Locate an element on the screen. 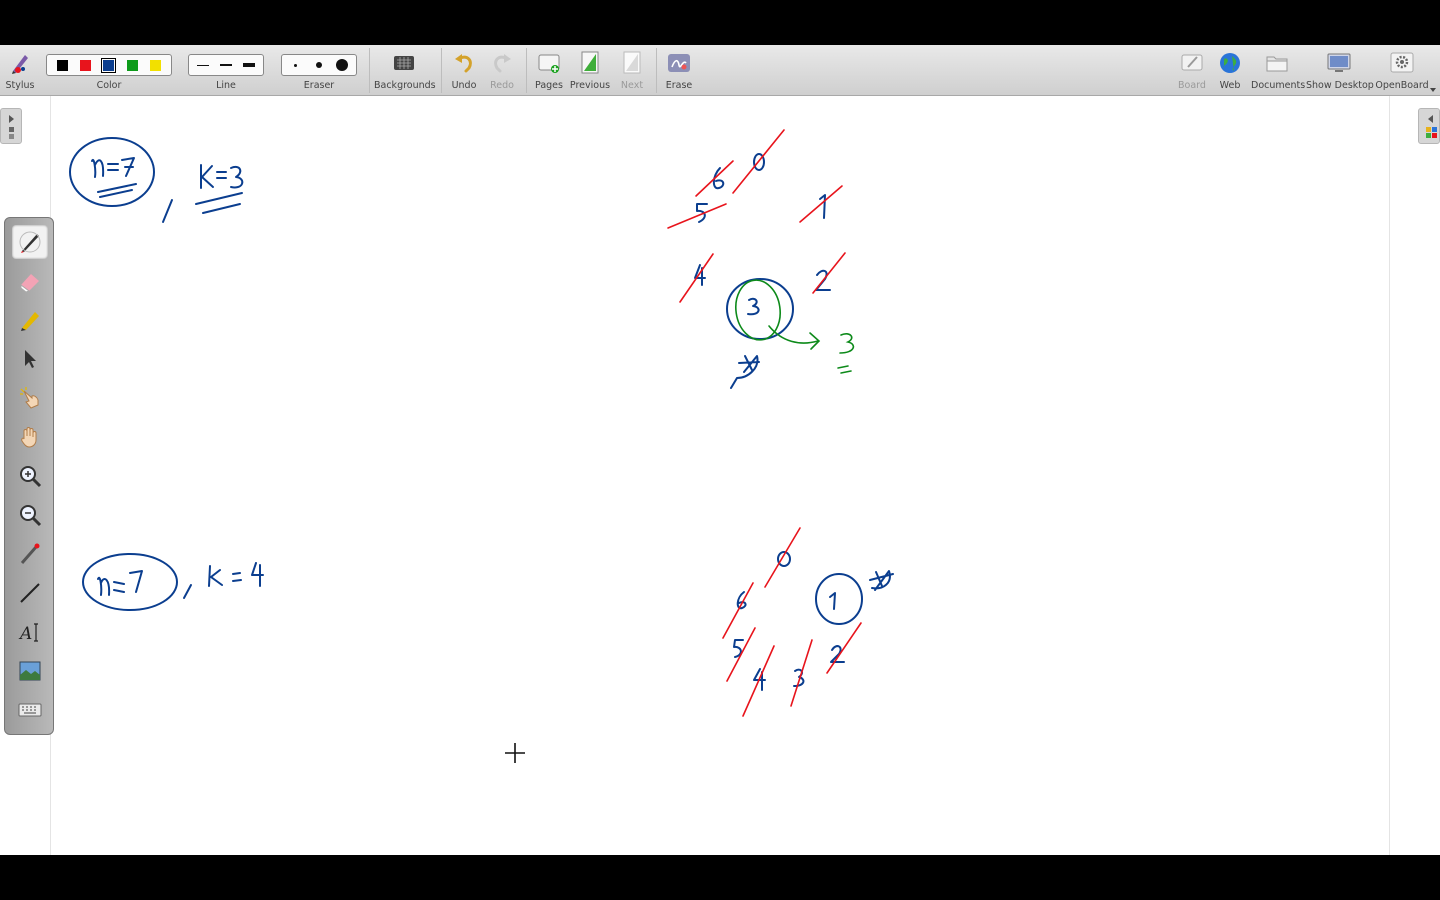  undo-button: Undo is located at coordinates (464, 70).